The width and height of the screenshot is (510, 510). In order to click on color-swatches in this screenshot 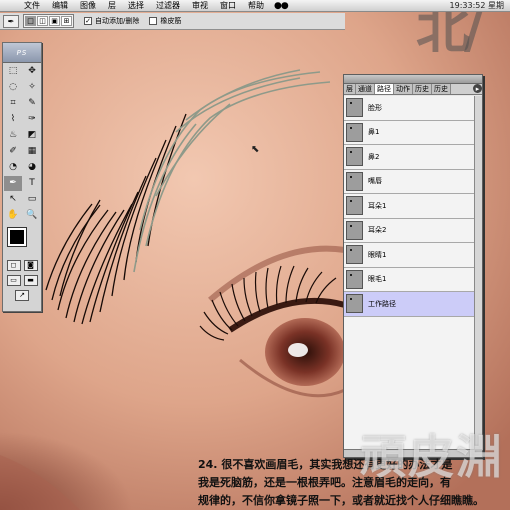, I will do `click(22, 241)`.